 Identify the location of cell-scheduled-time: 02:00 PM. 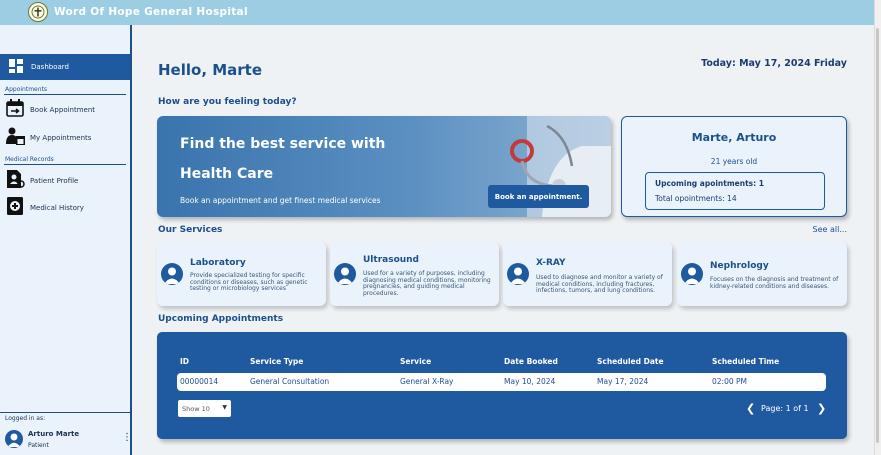
(729, 381).